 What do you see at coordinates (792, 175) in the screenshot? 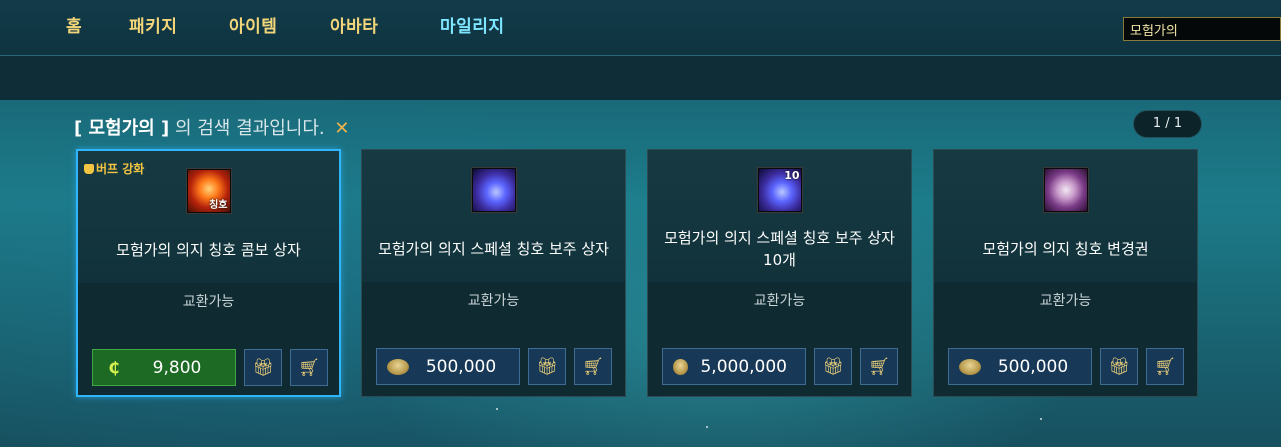
I see `icon-count-label: 10` at bounding box center [792, 175].